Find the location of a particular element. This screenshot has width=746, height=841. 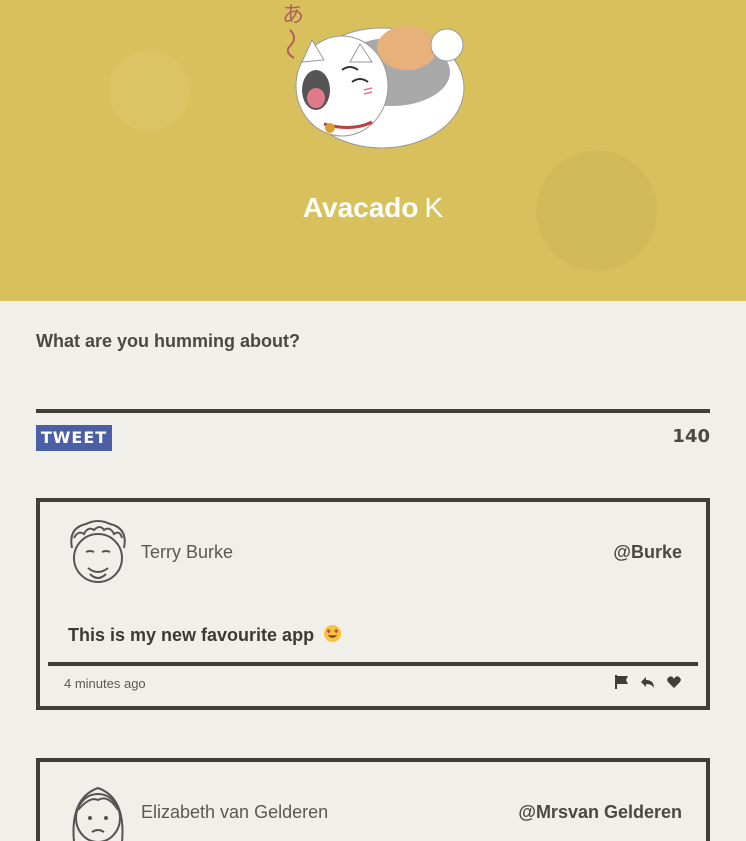

svg-text: あ is located at coordinates (293, 15).